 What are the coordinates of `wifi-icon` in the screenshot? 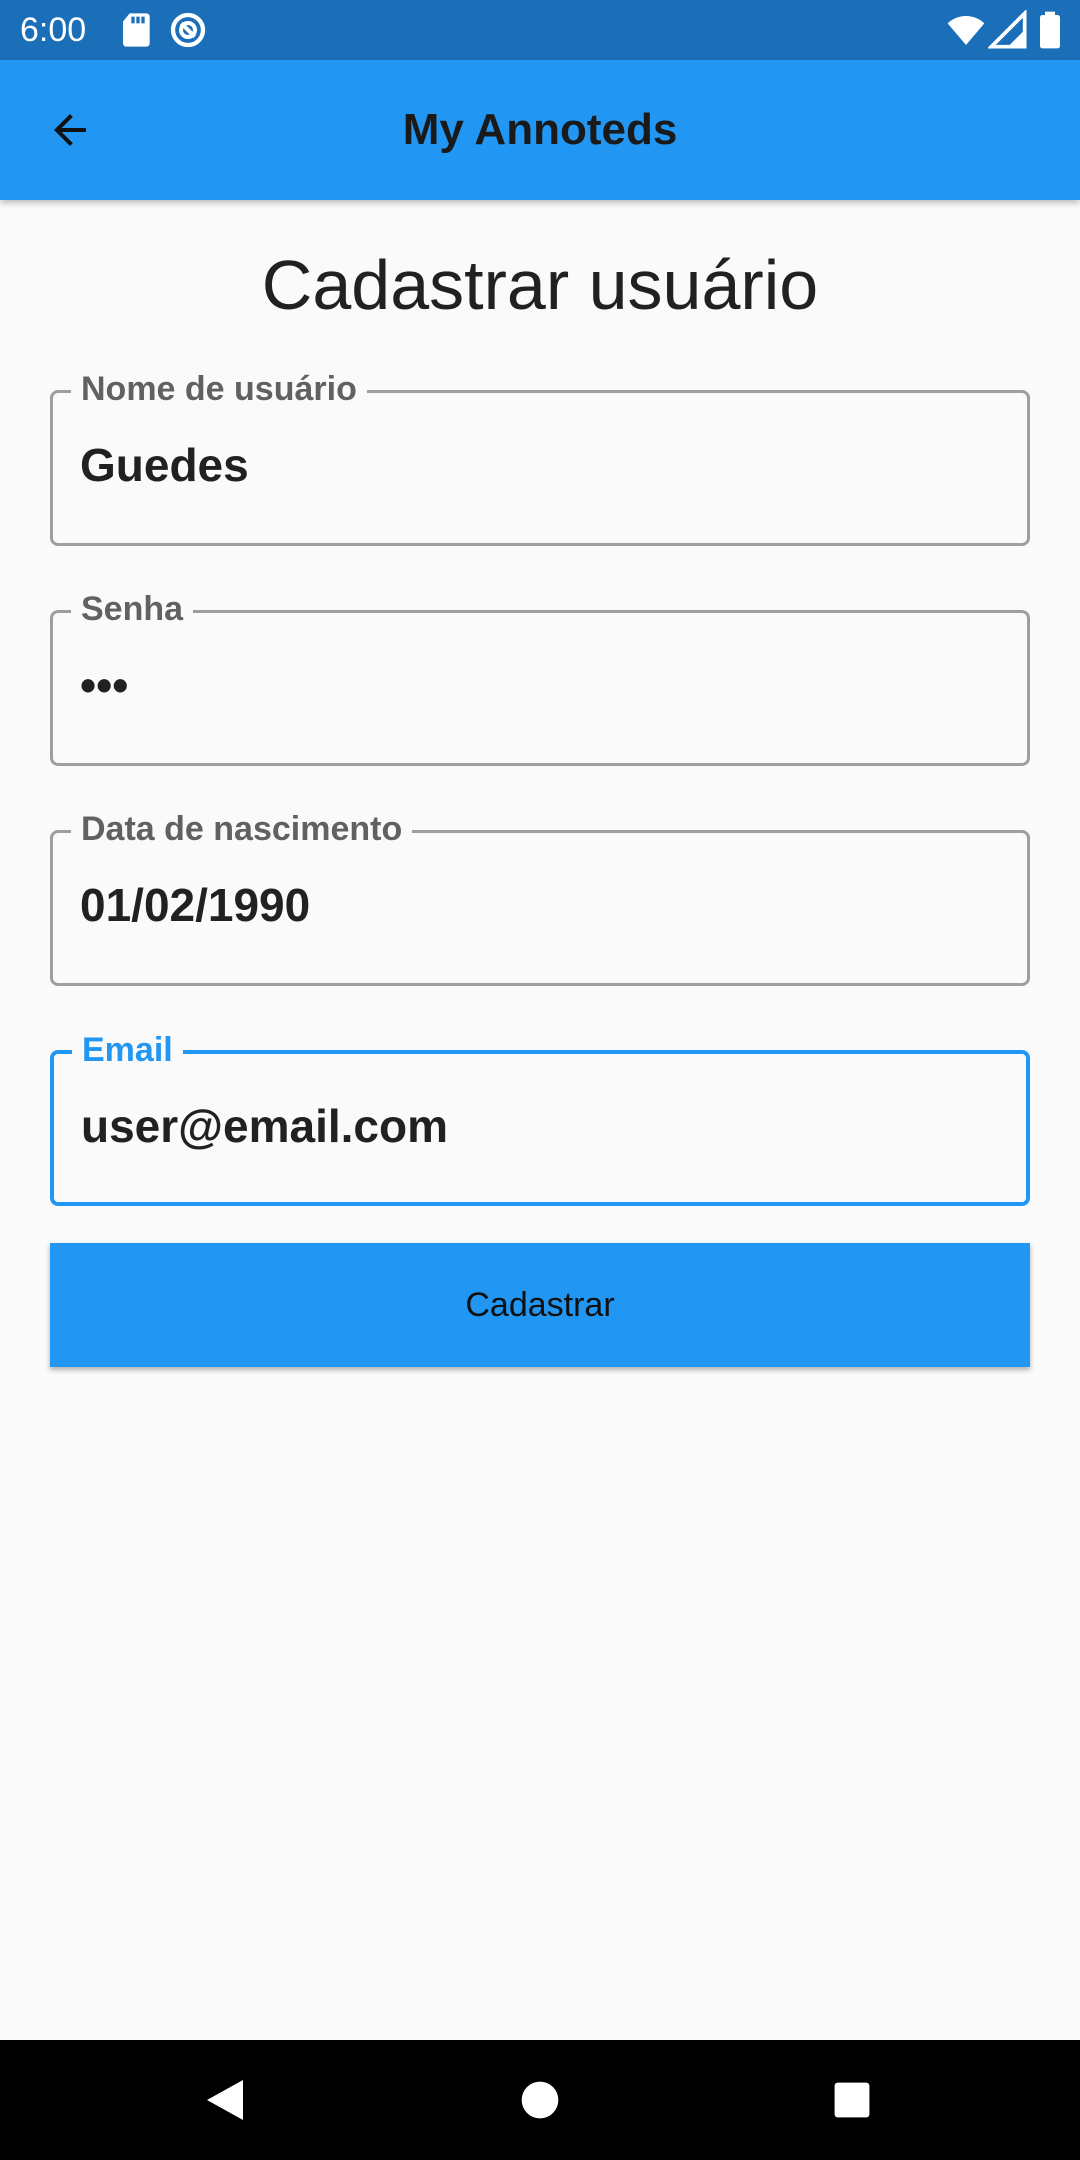 It's located at (966, 30).